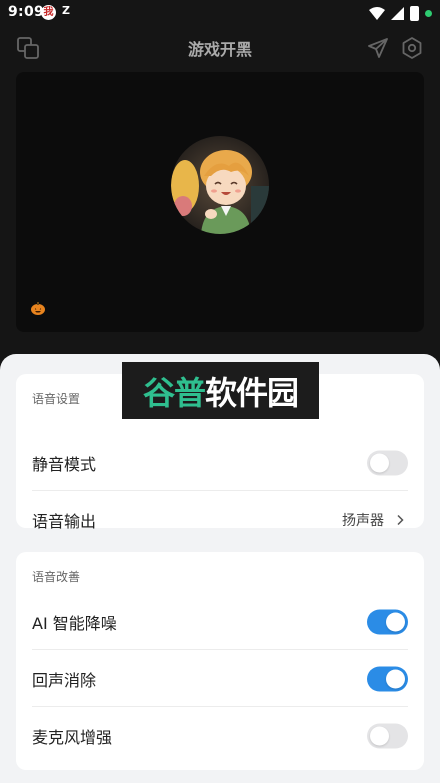 The height and width of the screenshot is (783, 440). I want to click on row-label: AI 智能降噪, so click(74, 623).